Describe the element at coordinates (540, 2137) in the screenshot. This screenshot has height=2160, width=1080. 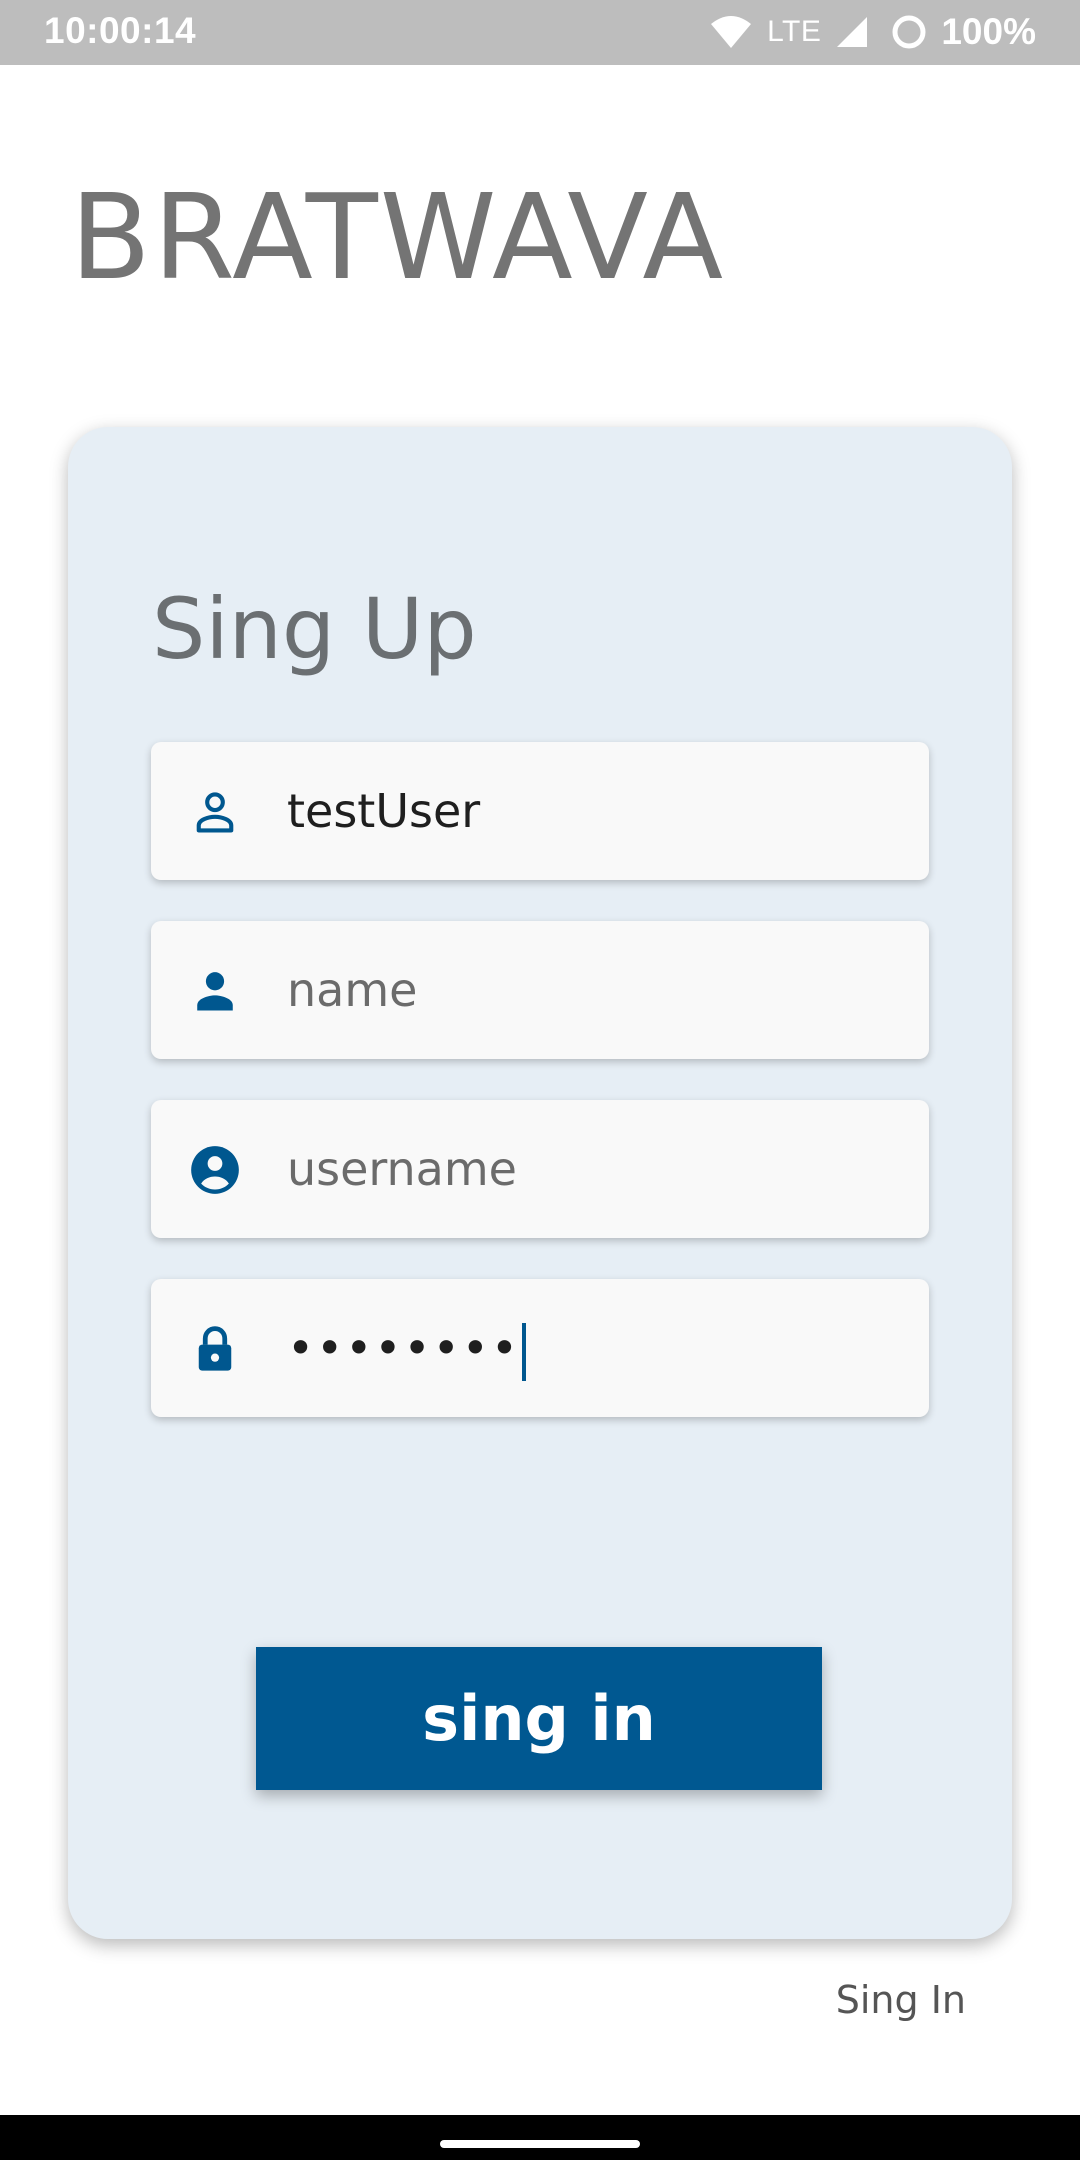
I see `navigation-bar` at that location.